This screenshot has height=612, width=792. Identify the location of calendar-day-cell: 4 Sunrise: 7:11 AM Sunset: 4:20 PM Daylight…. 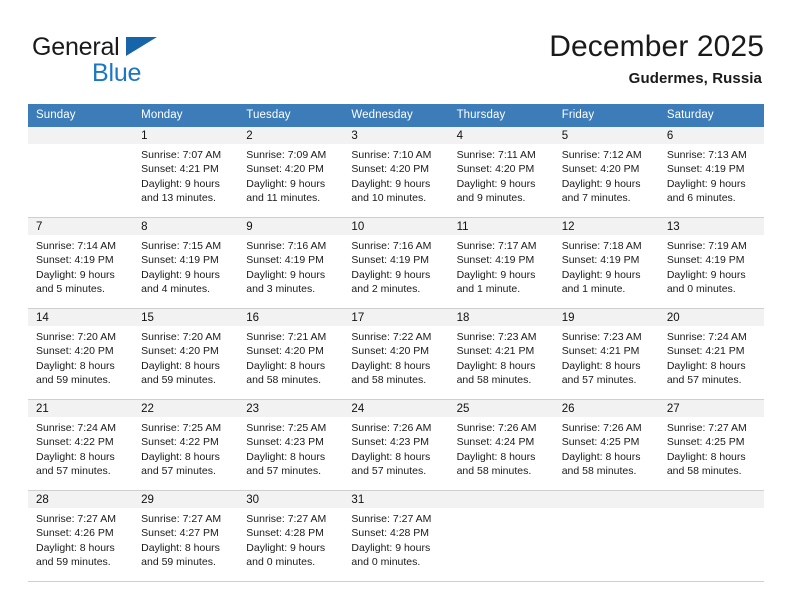
(501, 172).